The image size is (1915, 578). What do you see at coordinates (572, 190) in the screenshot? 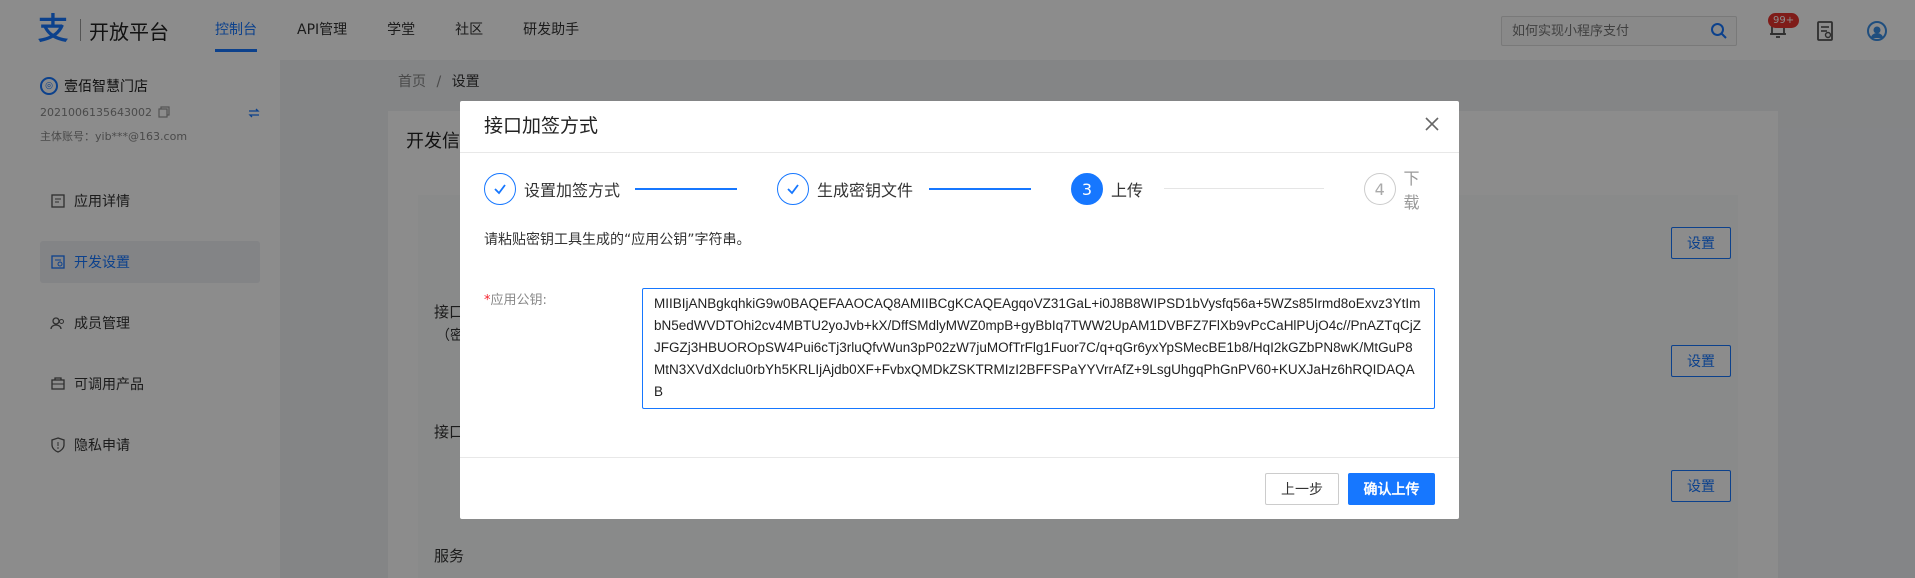
I see `step-label: 设置加签方式` at bounding box center [572, 190].